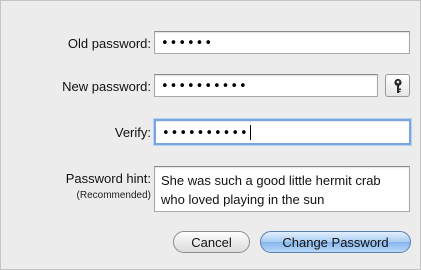 This screenshot has height=270, width=421. What do you see at coordinates (132, 132) in the screenshot?
I see `verify-label: Verify:` at bounding box center [132, 132].